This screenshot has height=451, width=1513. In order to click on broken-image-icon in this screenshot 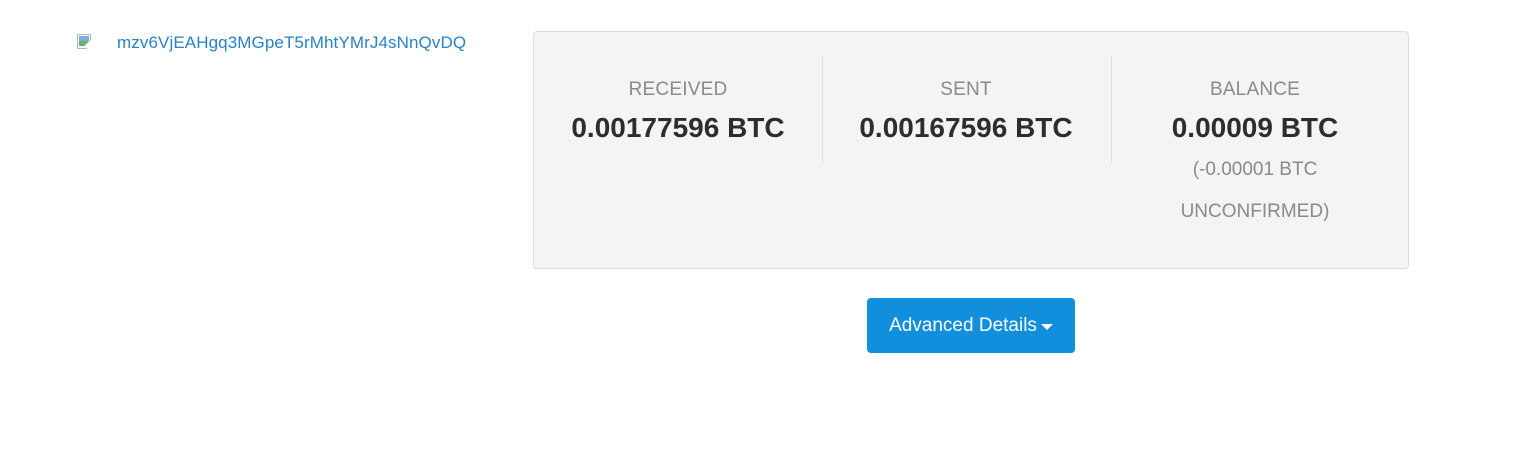, I will do `click(86, 43)`.